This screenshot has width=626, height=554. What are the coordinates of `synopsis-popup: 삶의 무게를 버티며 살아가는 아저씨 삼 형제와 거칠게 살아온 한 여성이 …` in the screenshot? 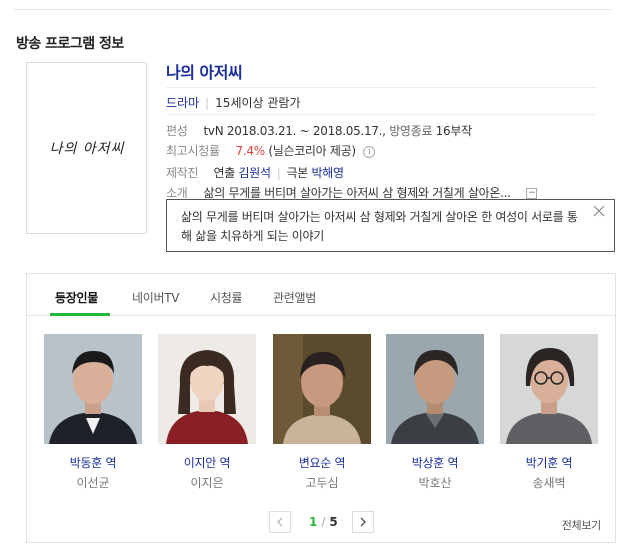 It's located at (390, 225).